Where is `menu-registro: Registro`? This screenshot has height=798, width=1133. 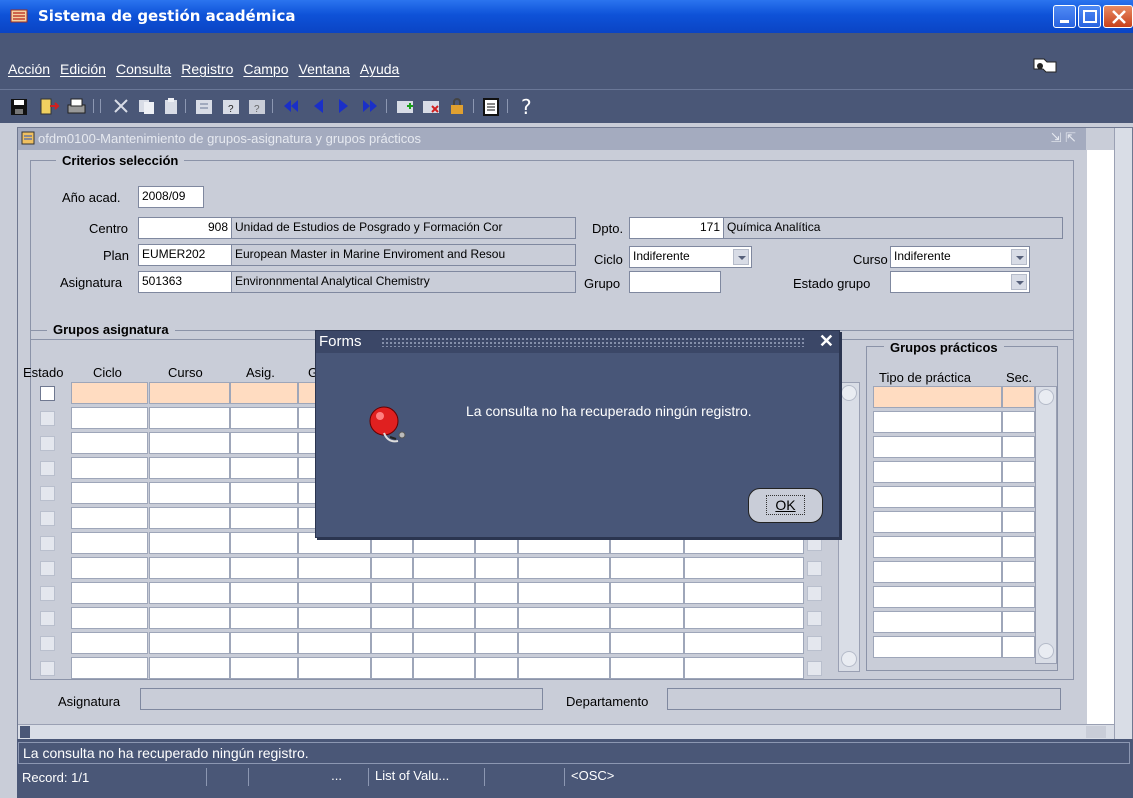
menu-registro: Registro is located at coordinates (207, 69).